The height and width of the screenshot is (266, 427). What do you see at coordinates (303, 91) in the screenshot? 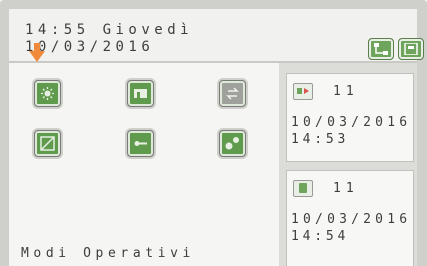
I see `sensor-icon` at bounding box center [303, 91].